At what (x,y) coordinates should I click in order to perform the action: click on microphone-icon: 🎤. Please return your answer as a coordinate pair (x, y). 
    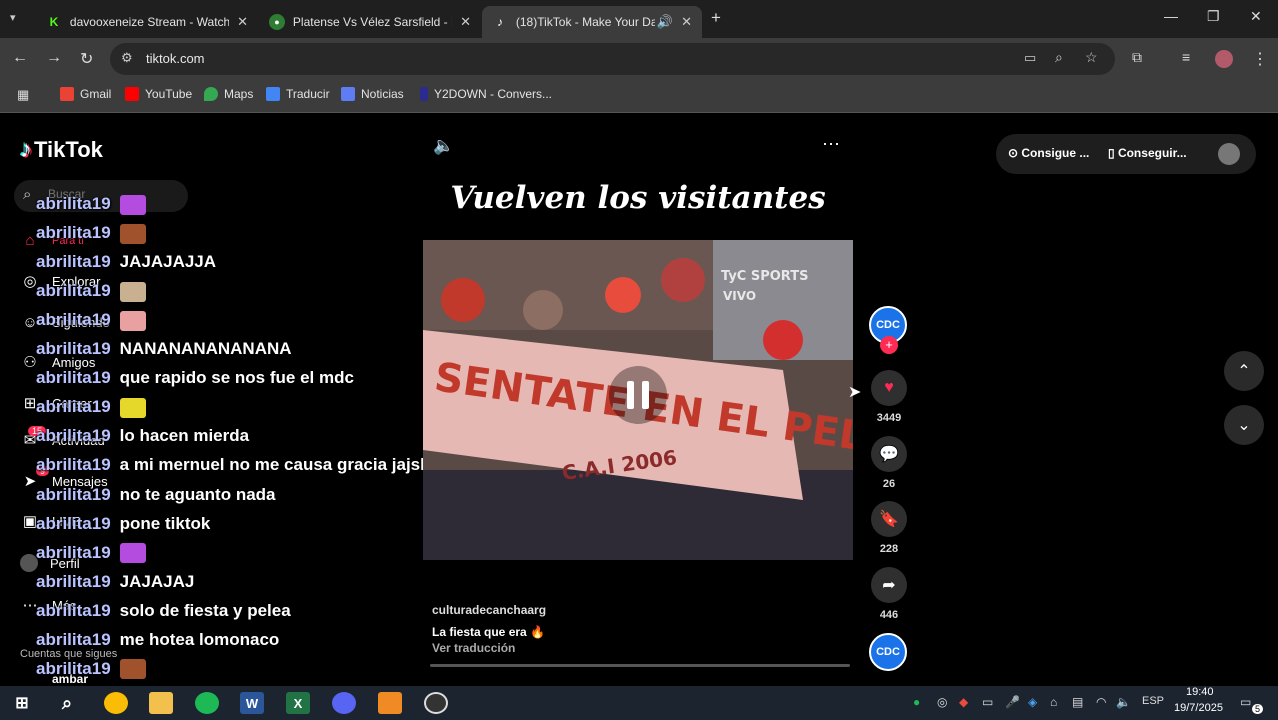
    Looking at the image, I should click on (1012, 702).